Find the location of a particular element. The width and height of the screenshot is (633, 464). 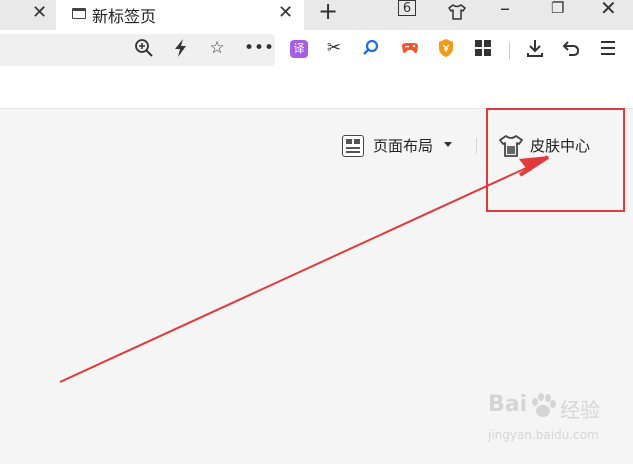

baidu-watermark: Bai 经验 jingyan.baidu.com is located at coordinates (549, 422).